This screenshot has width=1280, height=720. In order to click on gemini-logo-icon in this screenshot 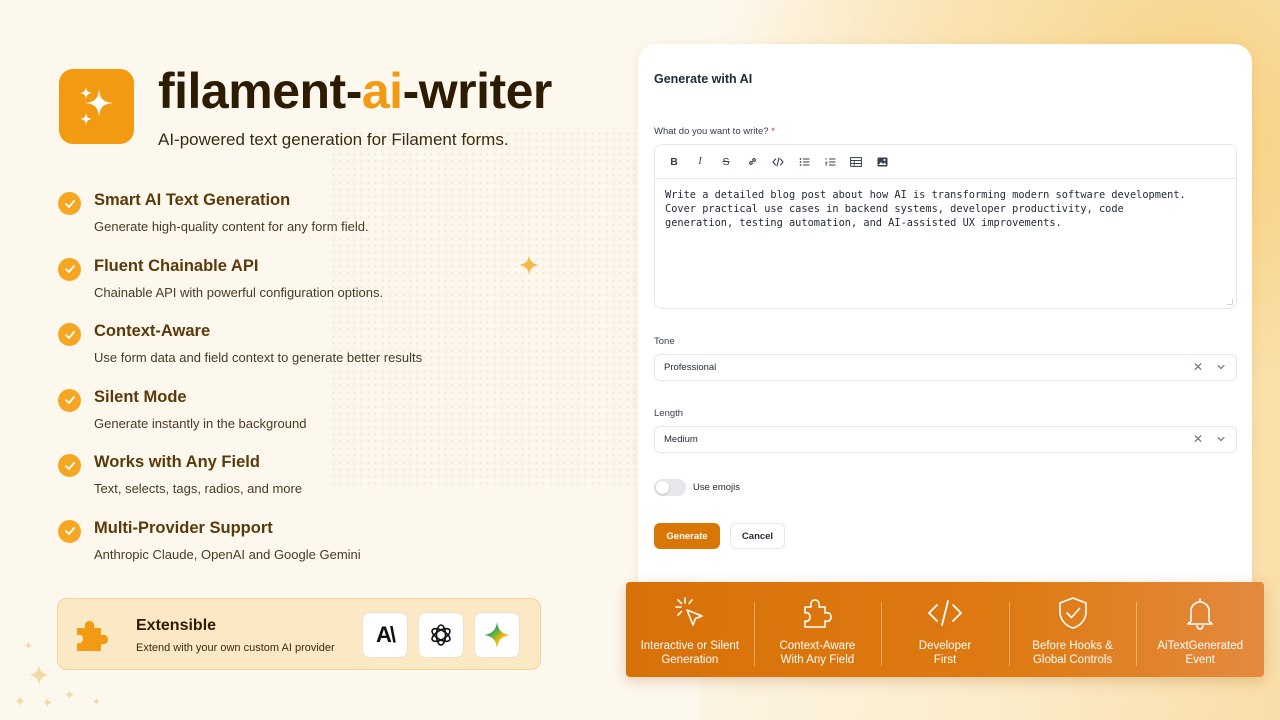, I will do `click(497, 635)`.